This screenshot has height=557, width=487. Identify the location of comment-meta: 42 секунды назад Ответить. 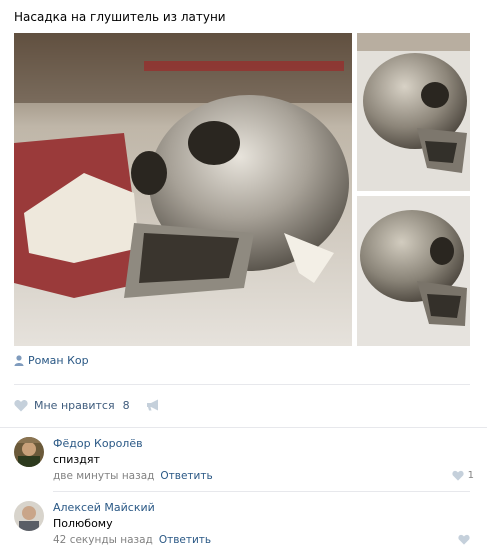
(132, 540).